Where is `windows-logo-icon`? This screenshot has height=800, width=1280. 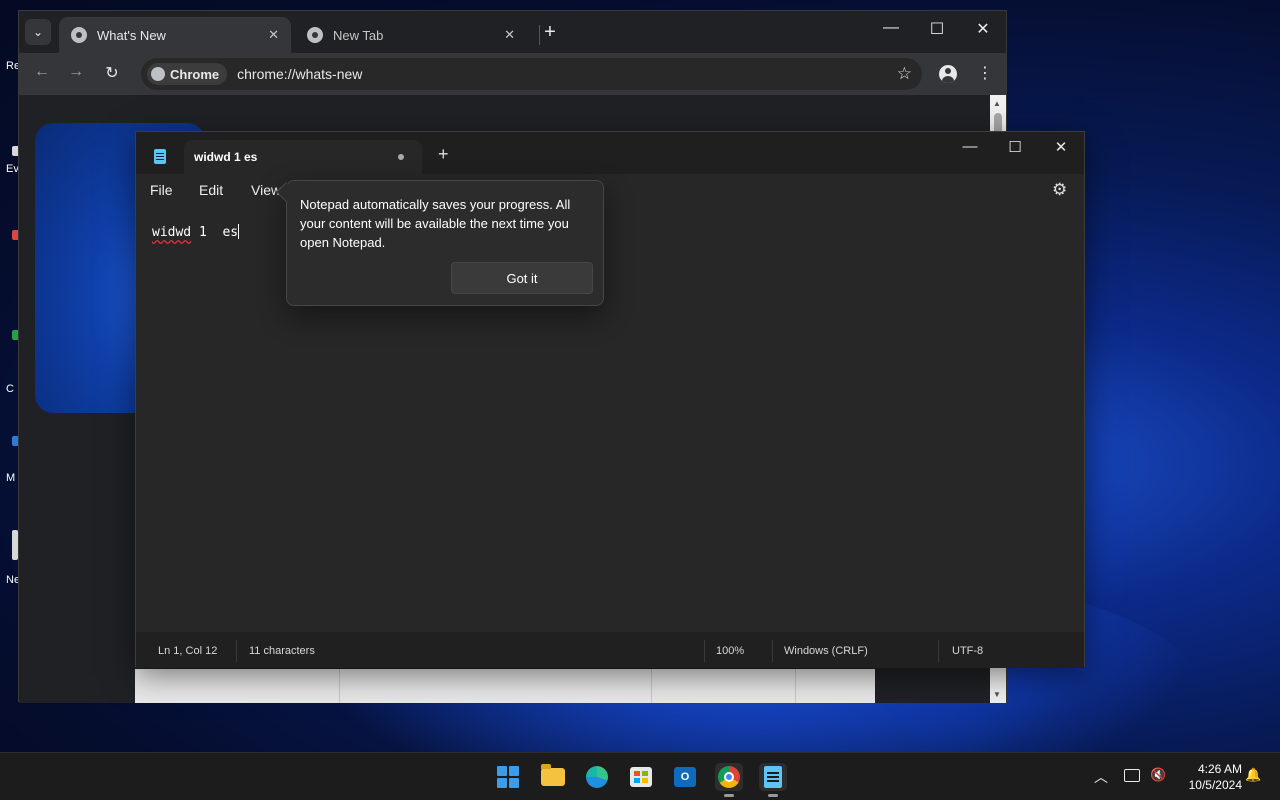
windows-logo-icon is located at coordinates (508, 777).